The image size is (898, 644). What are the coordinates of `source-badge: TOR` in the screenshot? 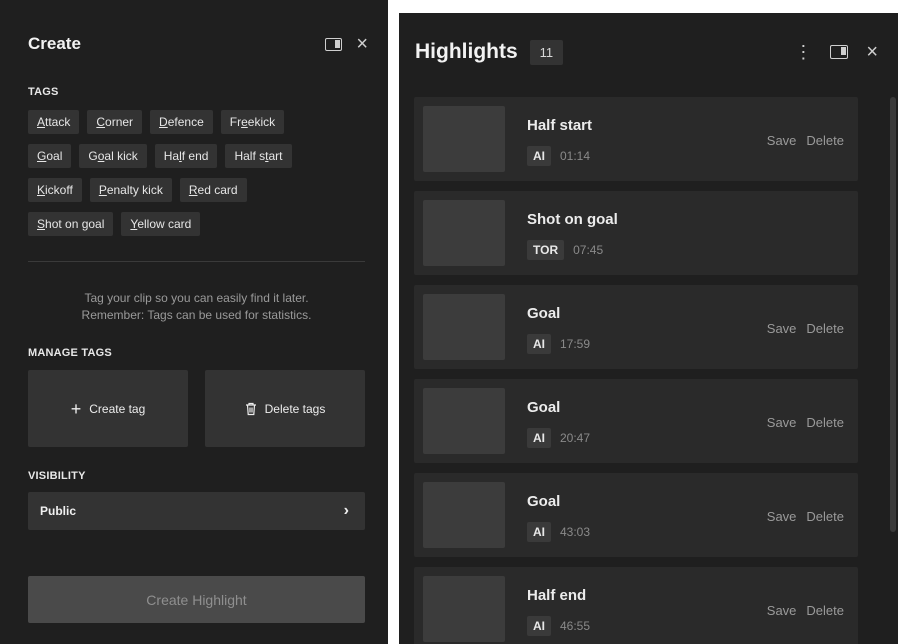 It's located at (546, 250).